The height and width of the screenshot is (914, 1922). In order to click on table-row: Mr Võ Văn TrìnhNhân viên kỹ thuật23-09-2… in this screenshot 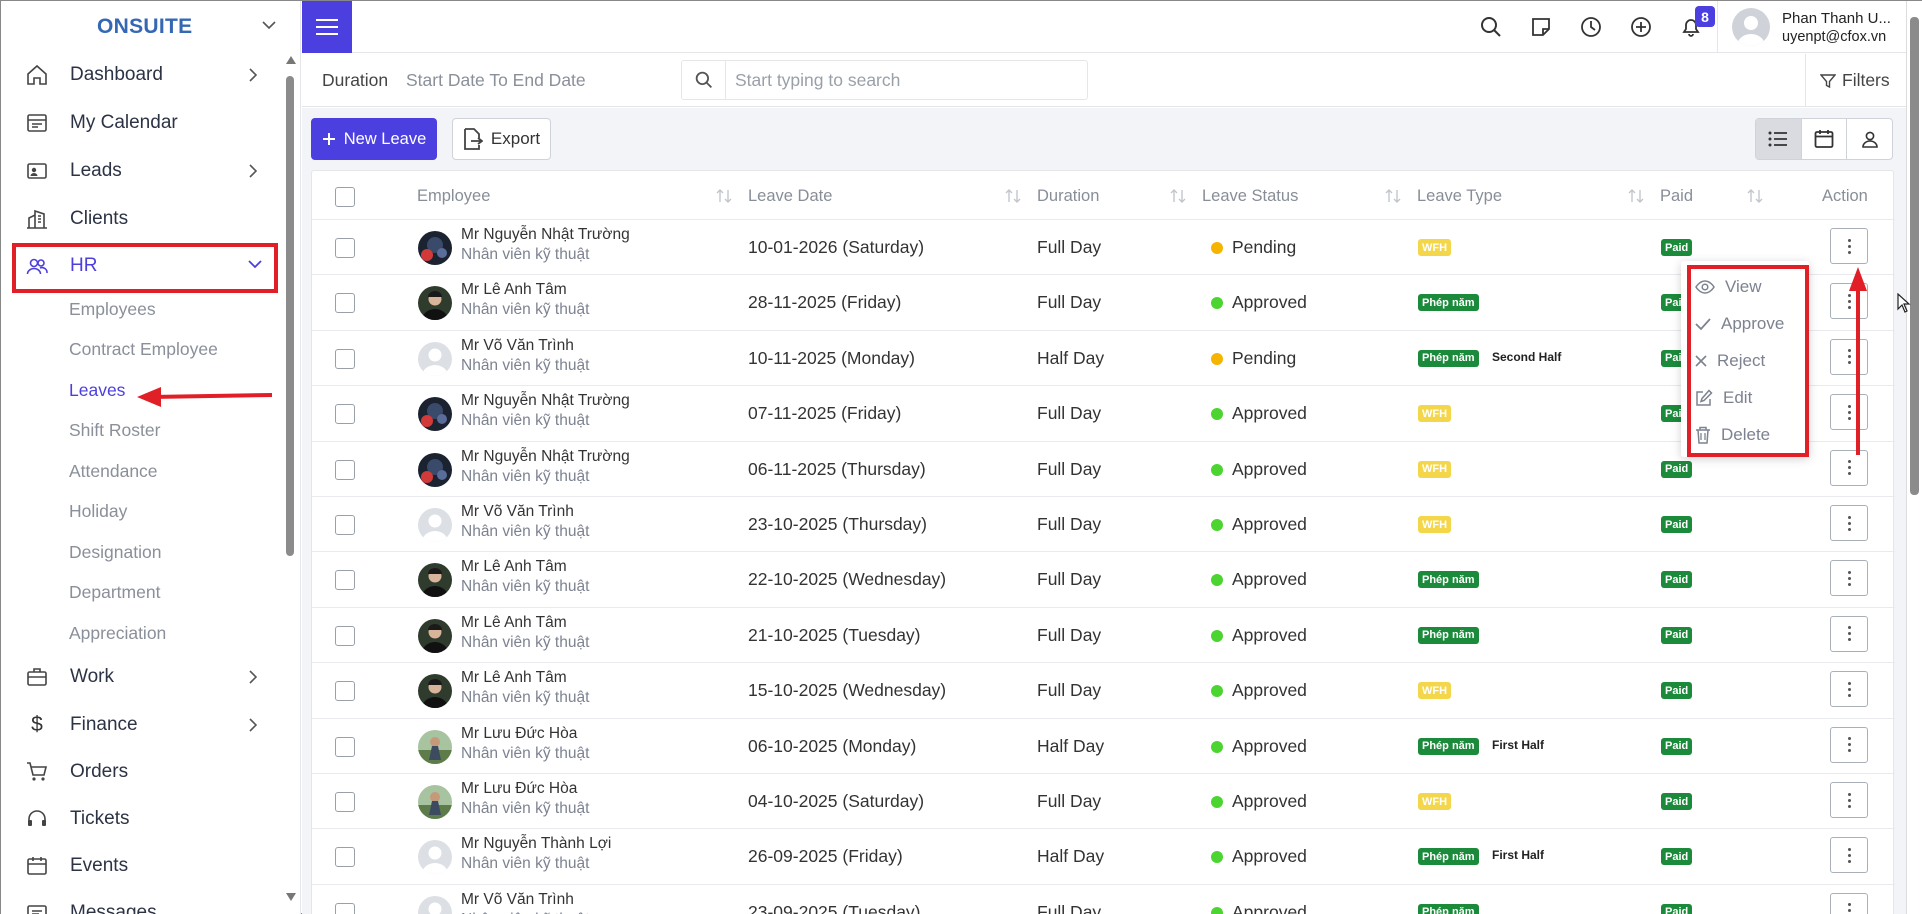, I will do `click(1103, 898)`.